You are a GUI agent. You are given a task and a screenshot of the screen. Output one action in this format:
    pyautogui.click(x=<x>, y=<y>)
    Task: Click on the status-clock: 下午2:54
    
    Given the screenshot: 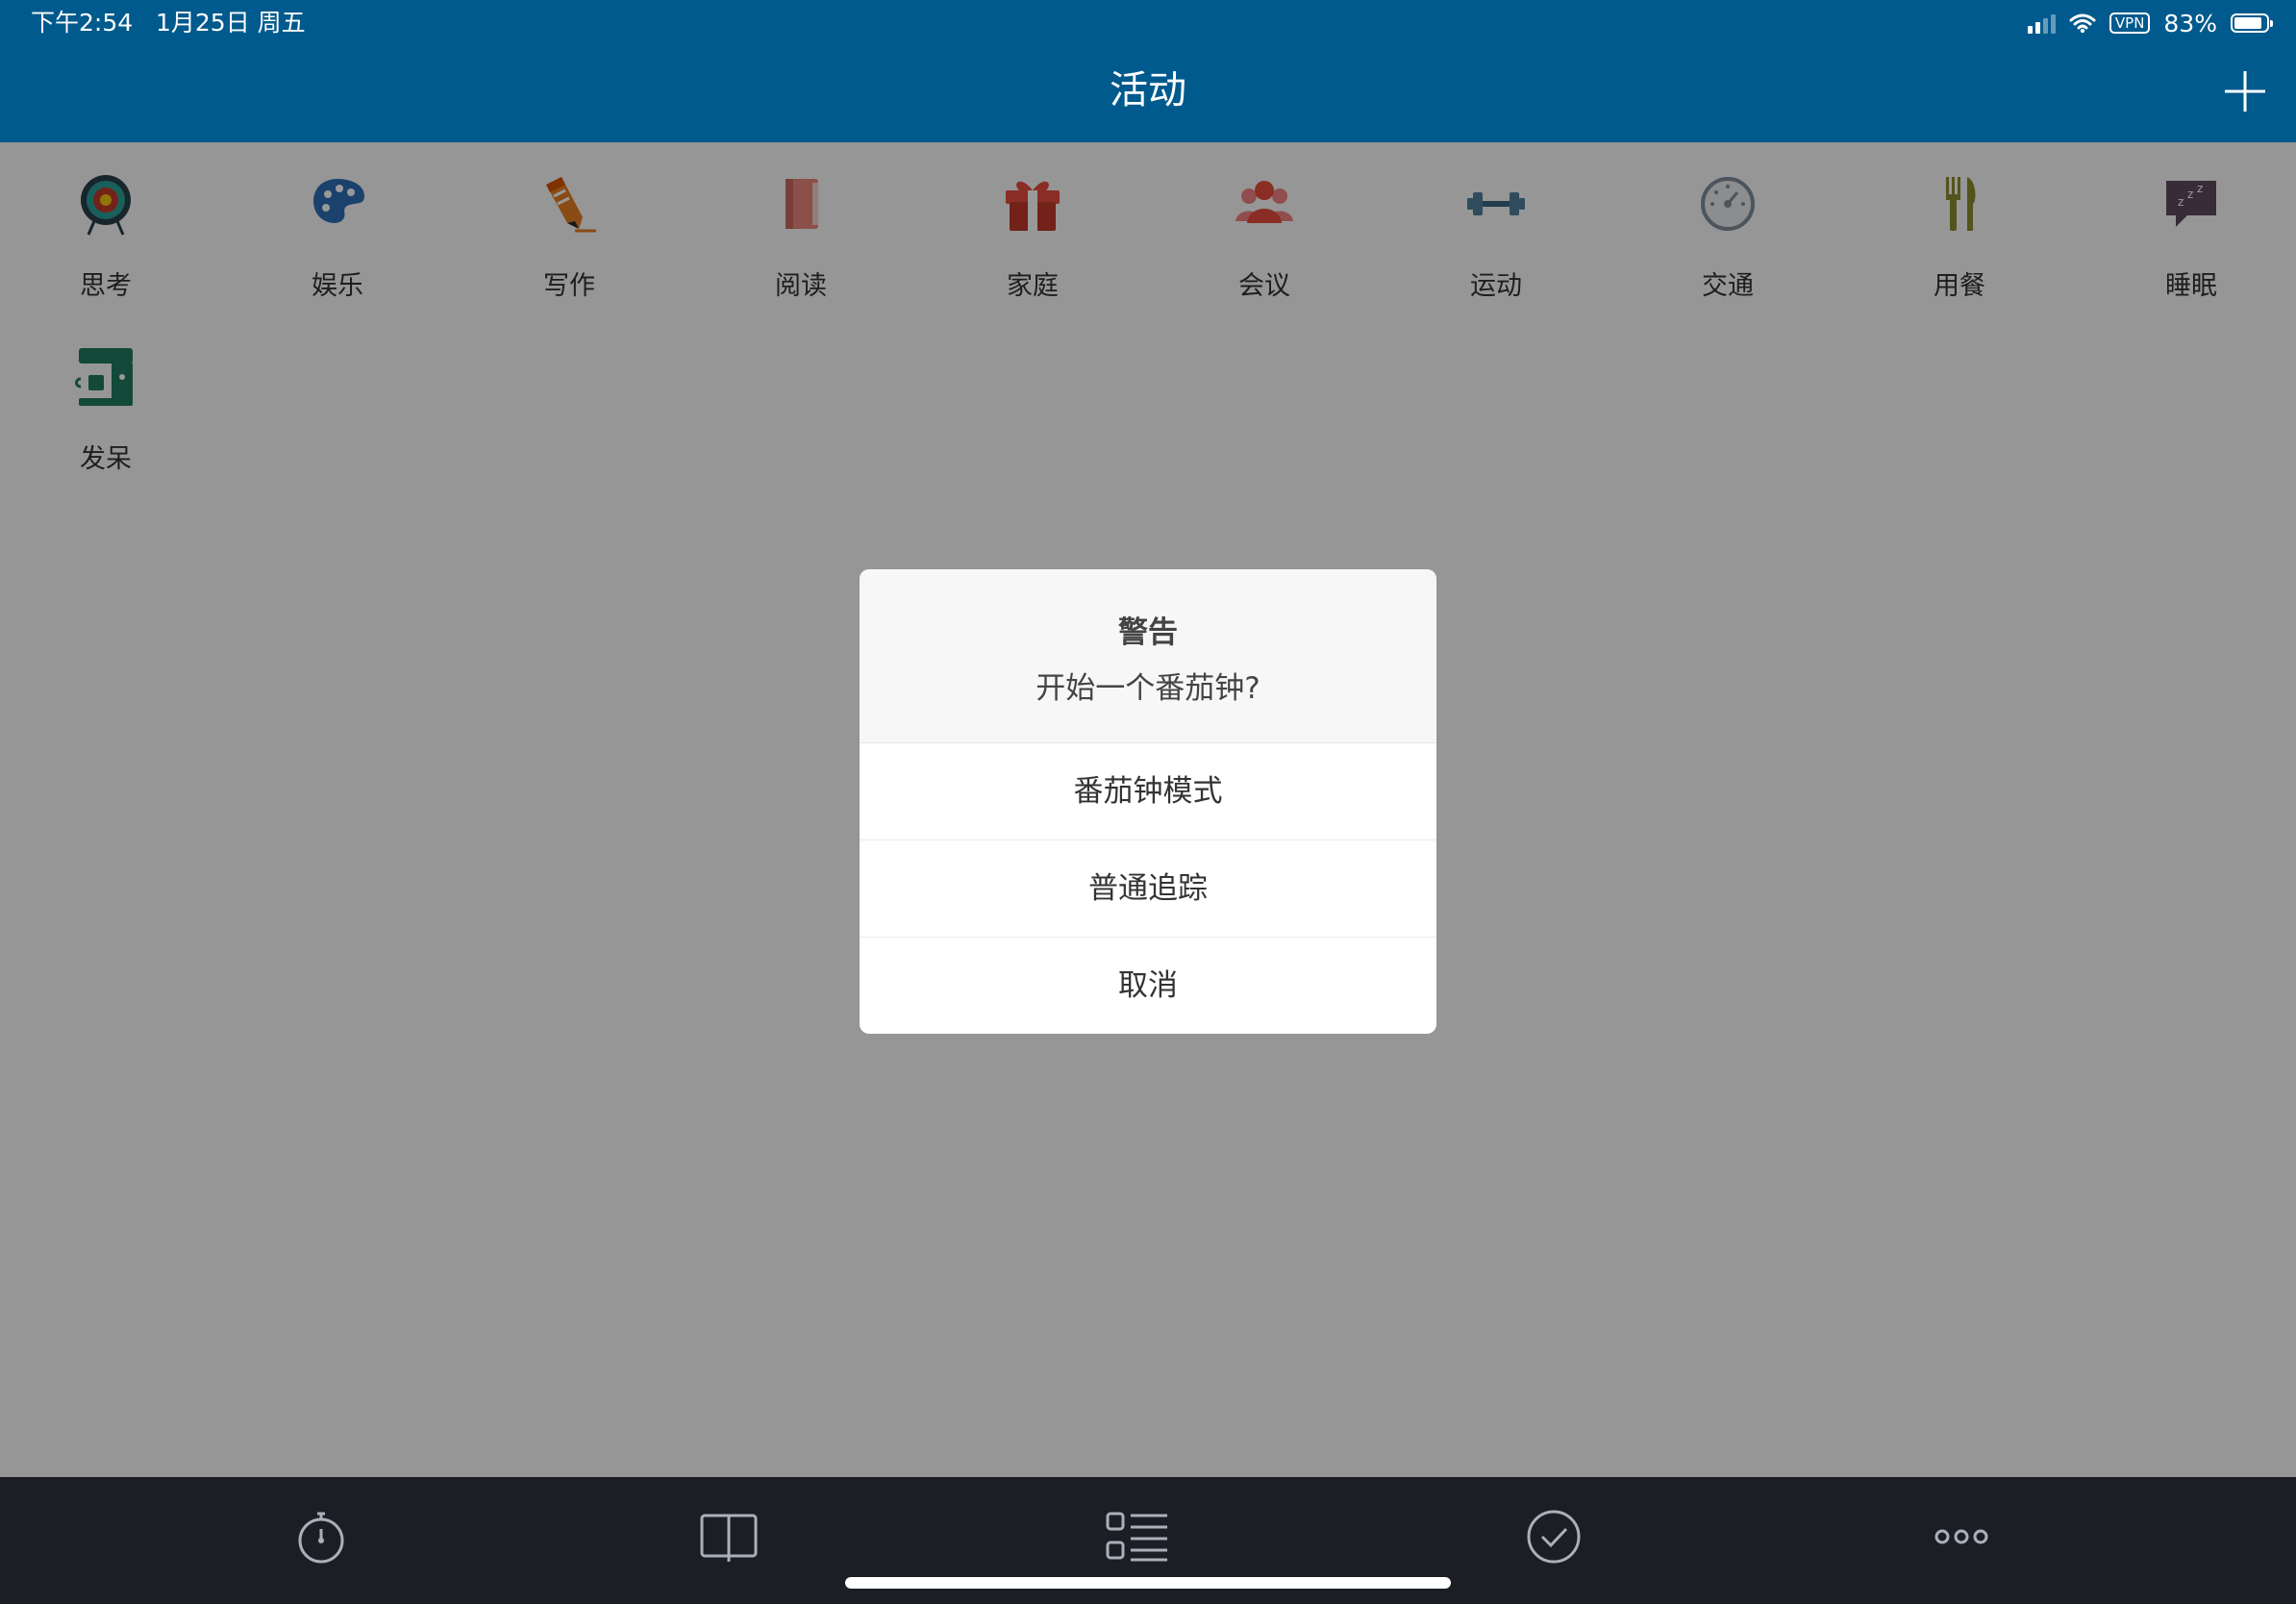 What is the action you would take?
    pyautogui.click(x=82, y=23)
    